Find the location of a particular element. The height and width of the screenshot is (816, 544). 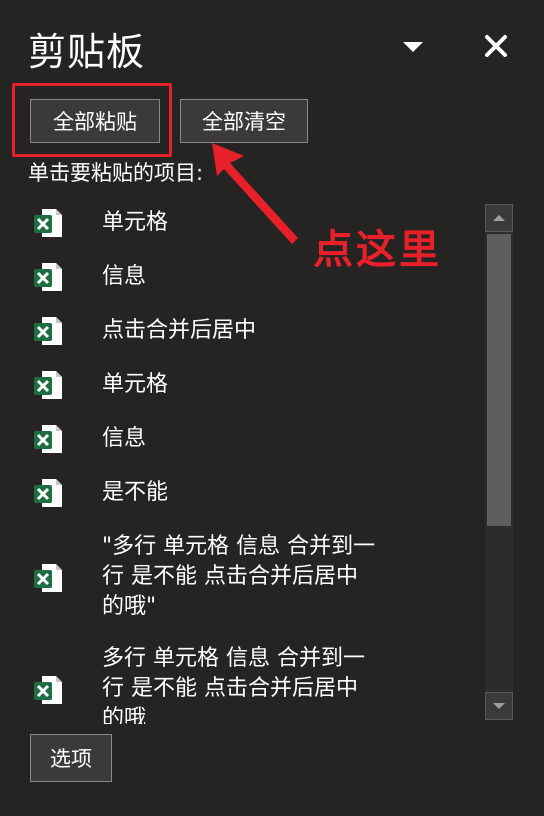

chevron-down-icon is located at coordinates (499, 706).